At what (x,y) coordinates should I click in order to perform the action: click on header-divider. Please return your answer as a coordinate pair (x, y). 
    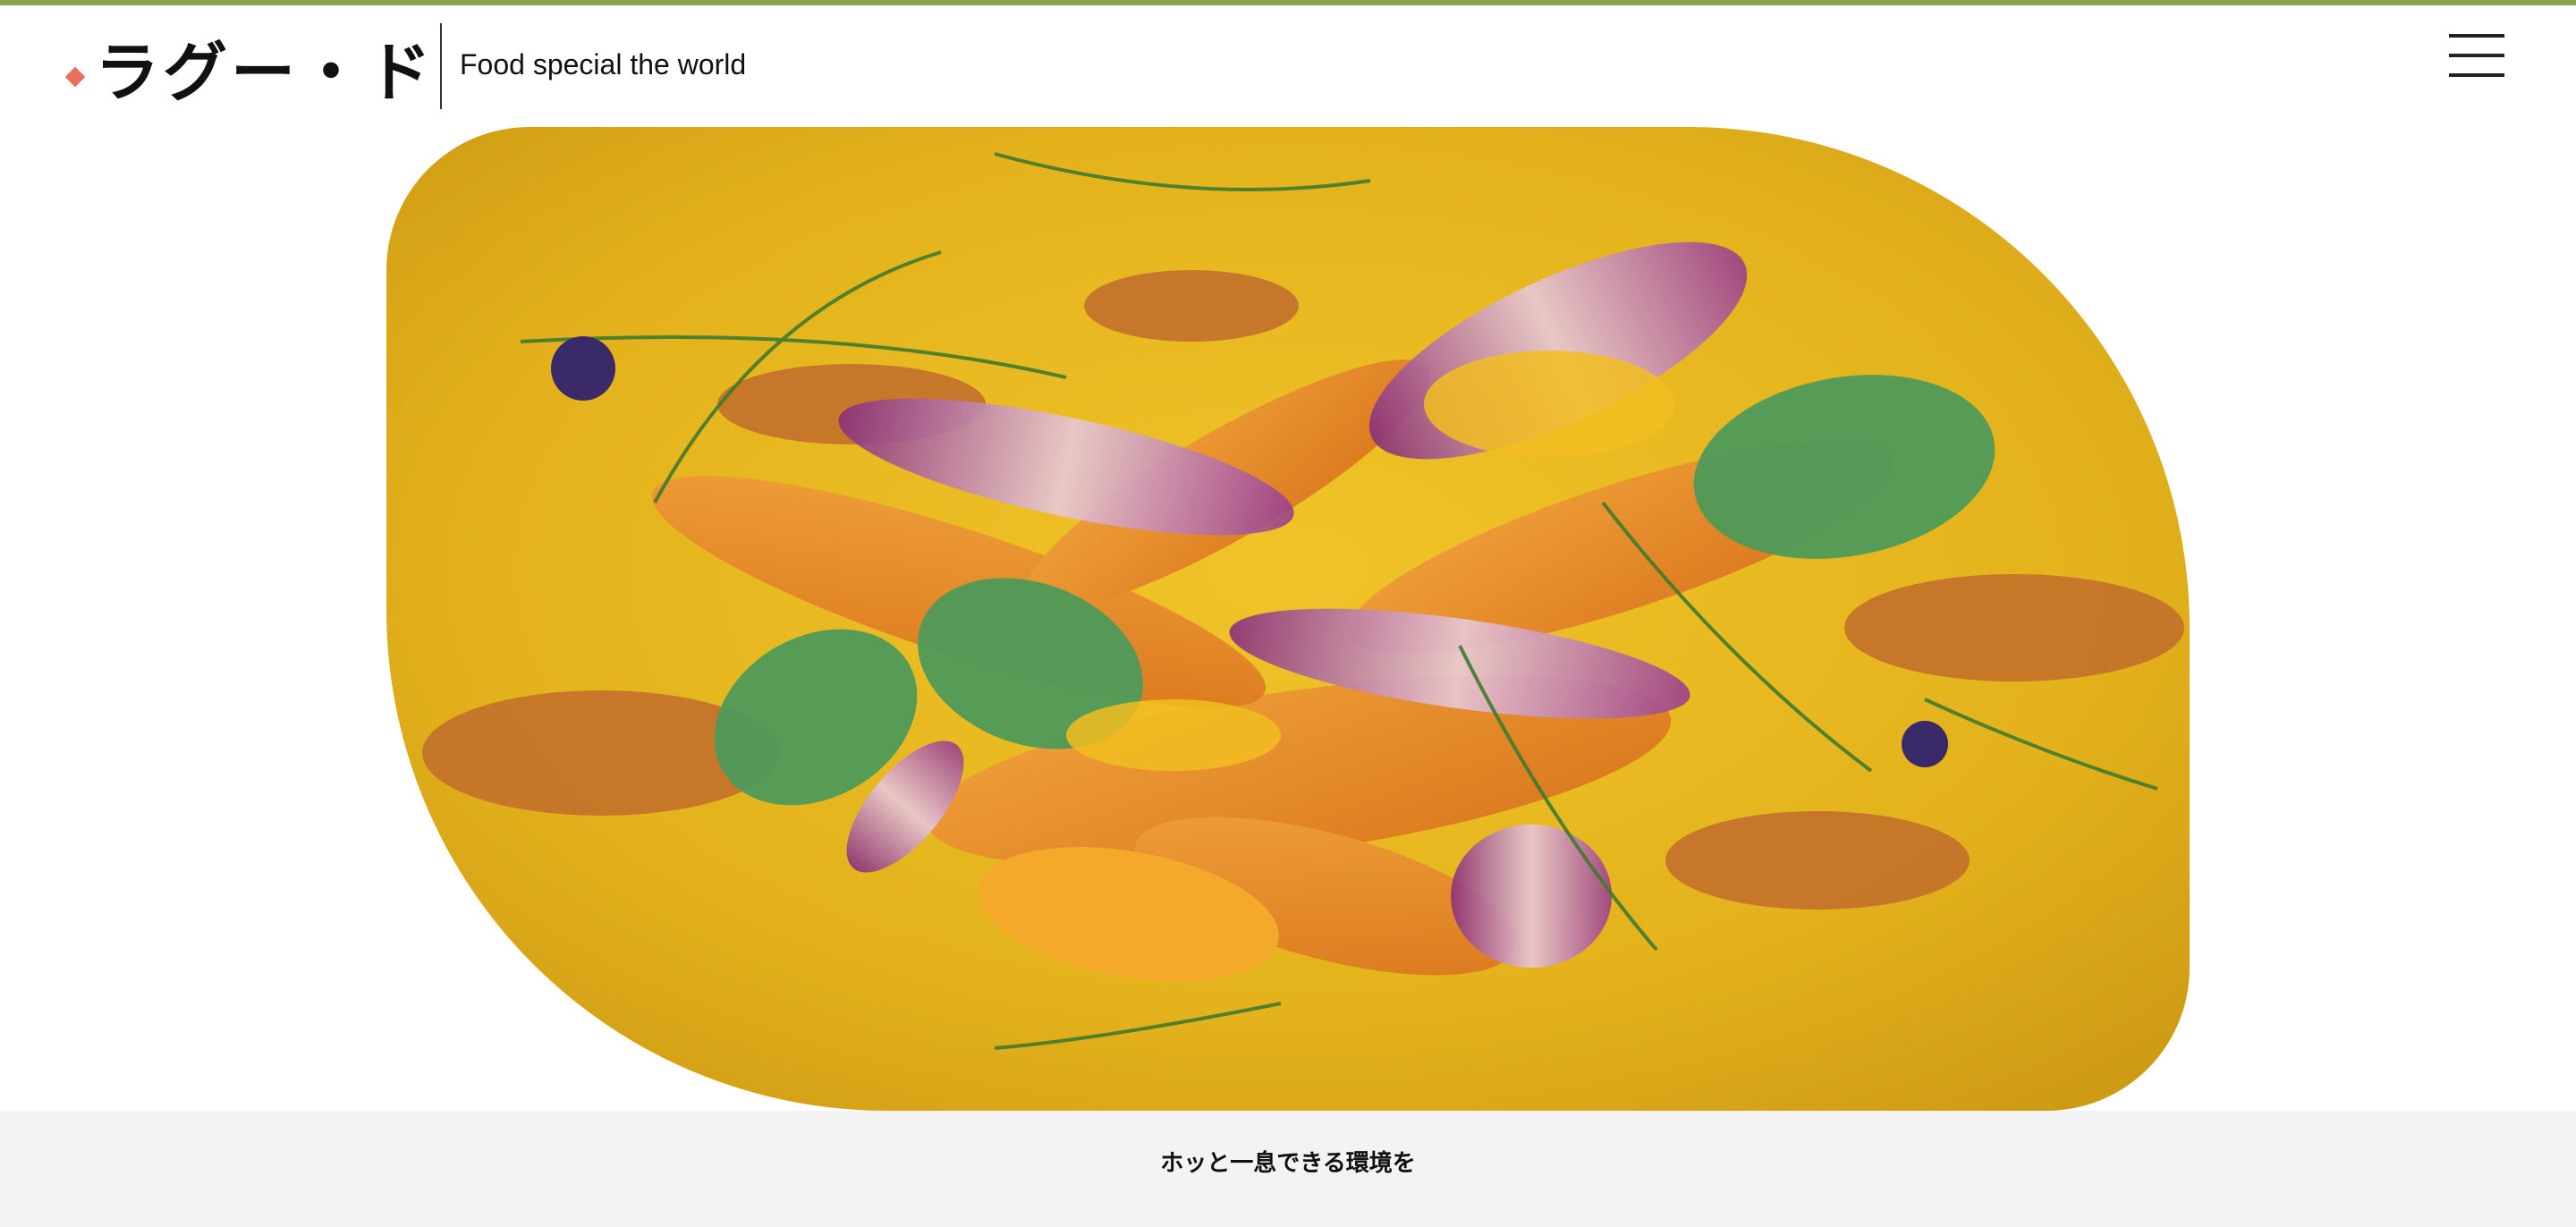
    Looking at the image, I should click on (441, 66).